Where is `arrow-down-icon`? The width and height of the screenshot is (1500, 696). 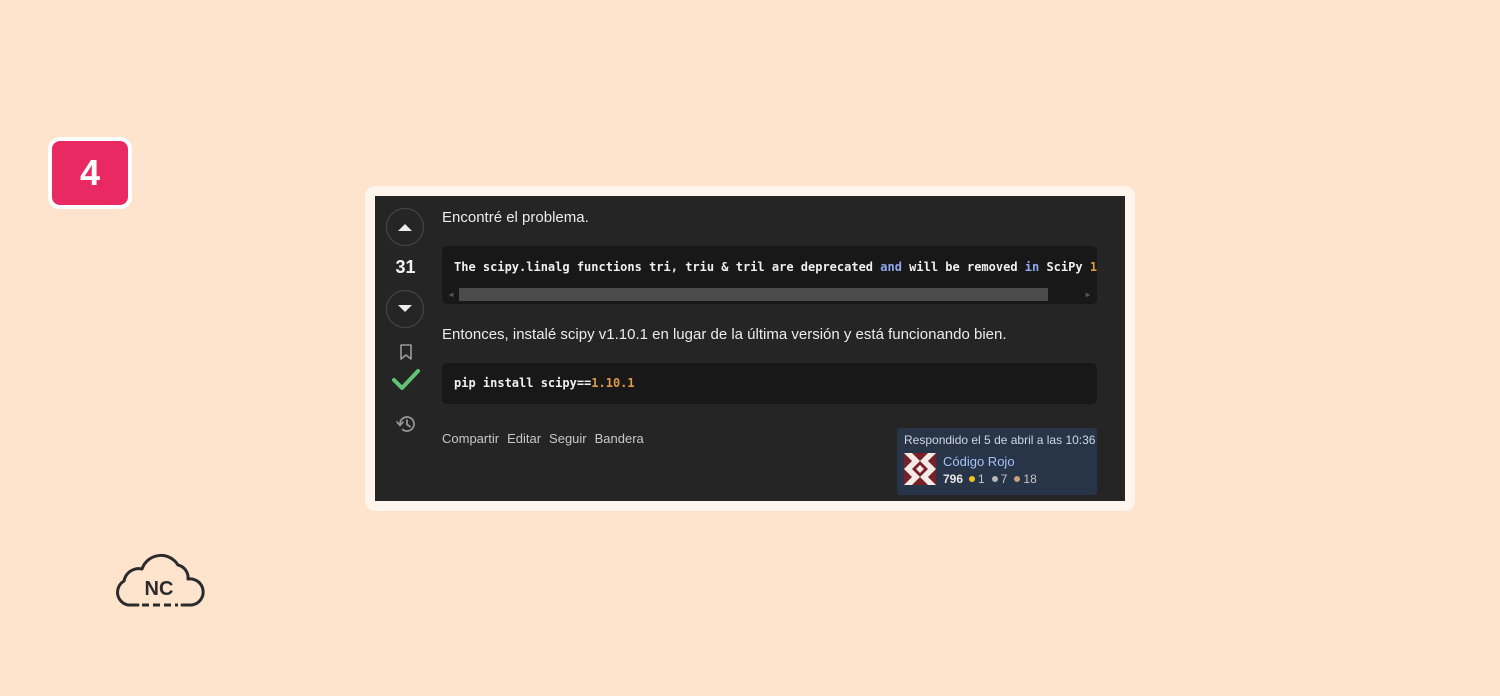 arrow-down-icon is located at coordinates (405, 308).